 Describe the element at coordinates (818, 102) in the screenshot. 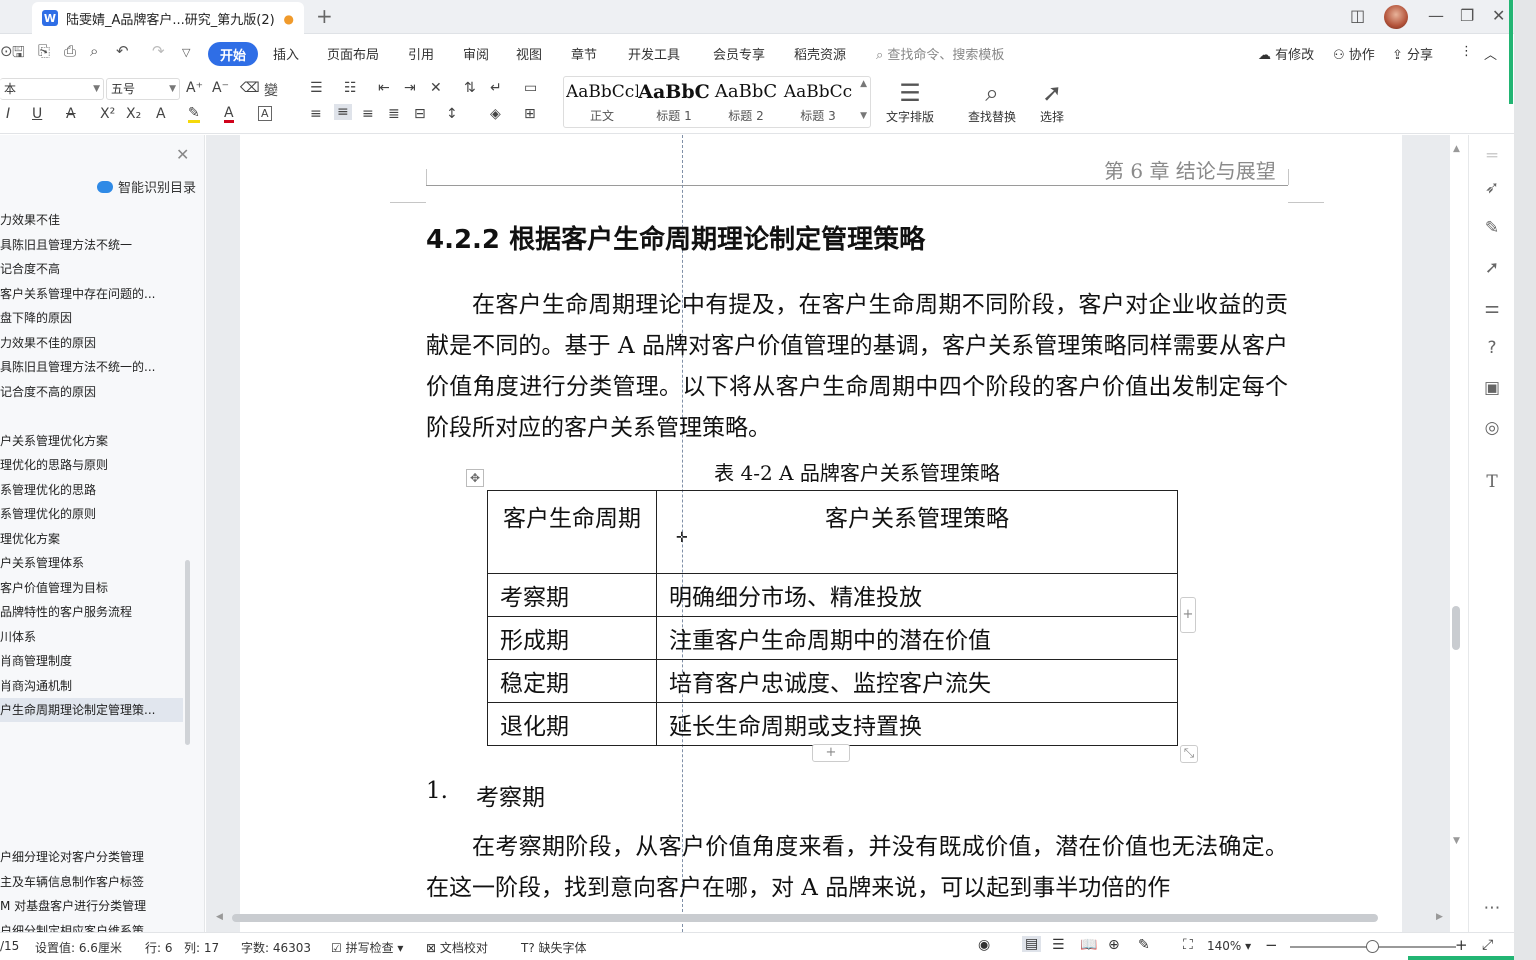

I see `style-heading-3: AaBbCc 标题 3` at that location.